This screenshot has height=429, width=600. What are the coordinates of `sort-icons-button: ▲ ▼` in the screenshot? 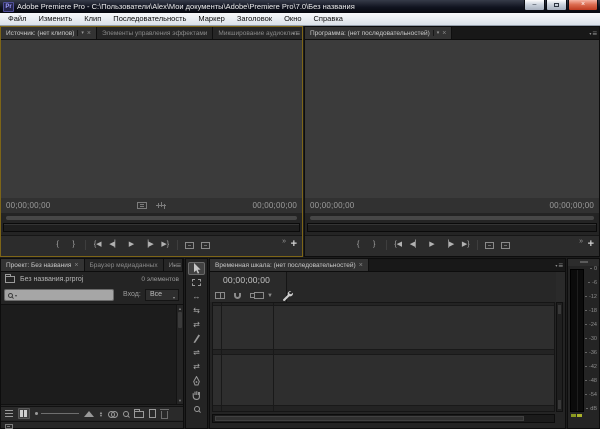 It's located at (101, 413).